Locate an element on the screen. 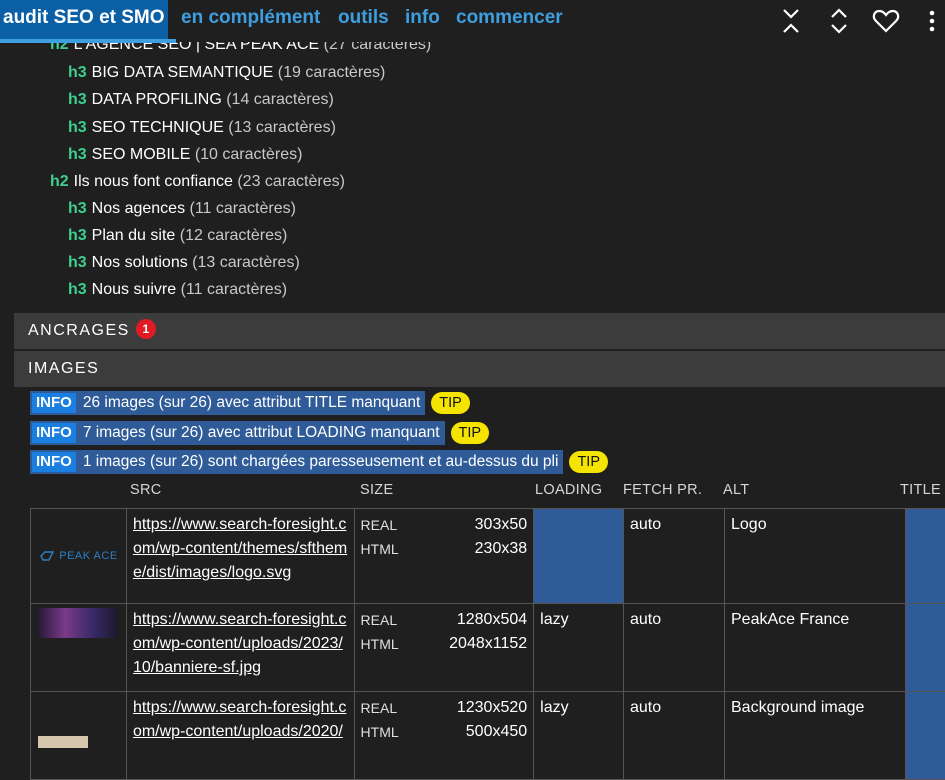 This screenshot has width=945, height=780. column-header-fetch-priority: FETCH PR. is located at coordinates (662, 490).